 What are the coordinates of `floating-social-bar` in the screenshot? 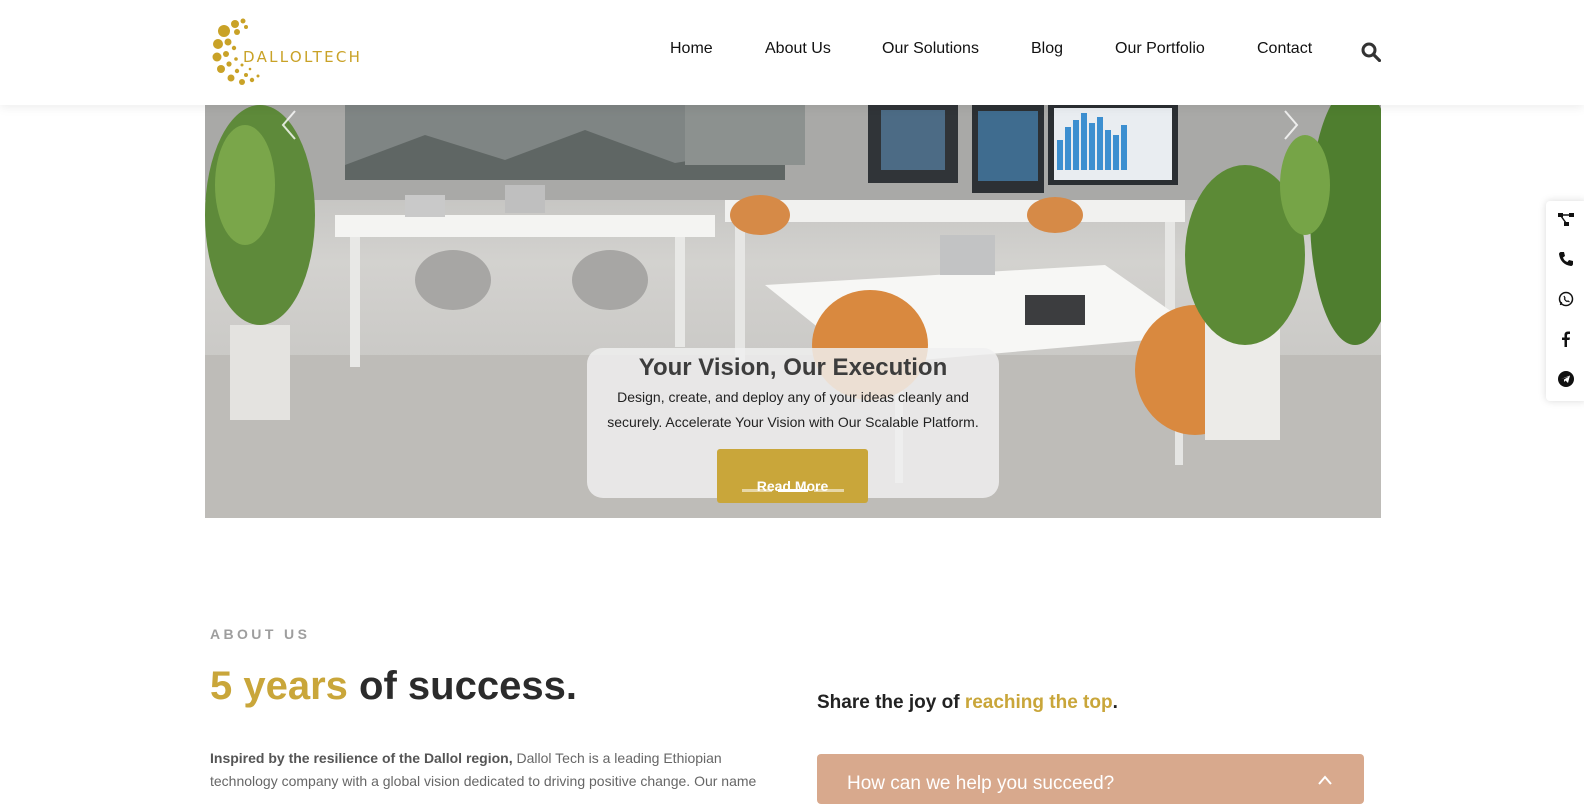 It's located at (1565, 301).